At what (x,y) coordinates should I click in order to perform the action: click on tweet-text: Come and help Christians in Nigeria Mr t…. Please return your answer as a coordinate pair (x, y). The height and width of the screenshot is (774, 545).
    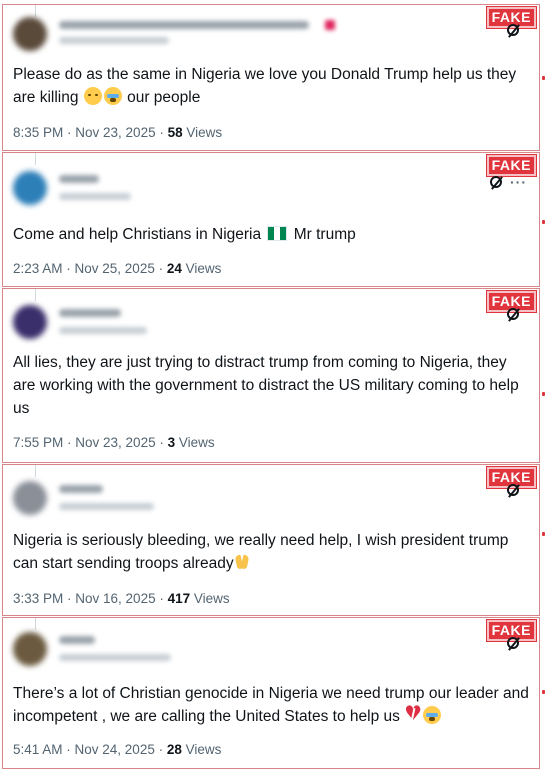
    Looking at the image, I should click on (184, 234).